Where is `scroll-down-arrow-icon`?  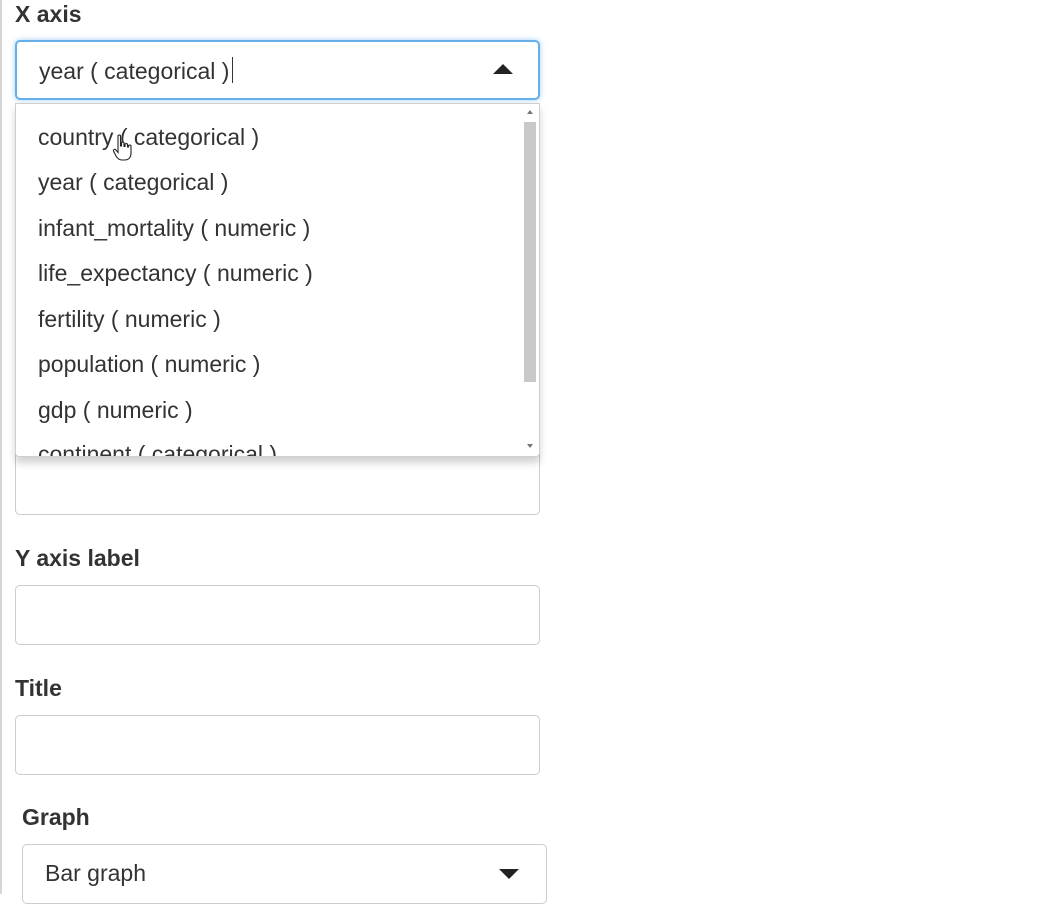
scroll-down-arrow-icon is located at coordinates (530, 446).